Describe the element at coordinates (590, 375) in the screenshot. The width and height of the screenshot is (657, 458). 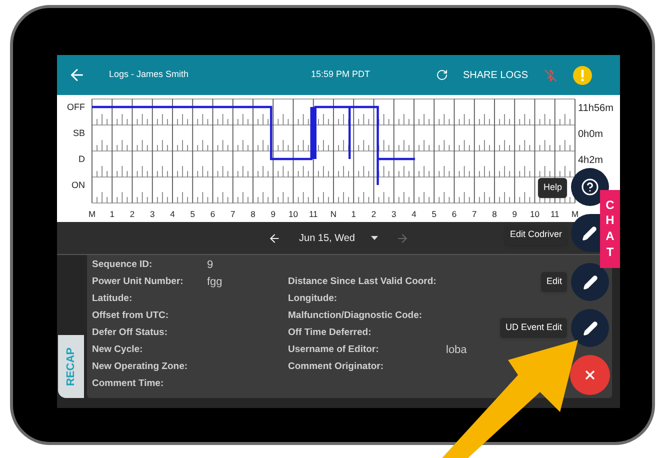
I see `close-icon` at that location.